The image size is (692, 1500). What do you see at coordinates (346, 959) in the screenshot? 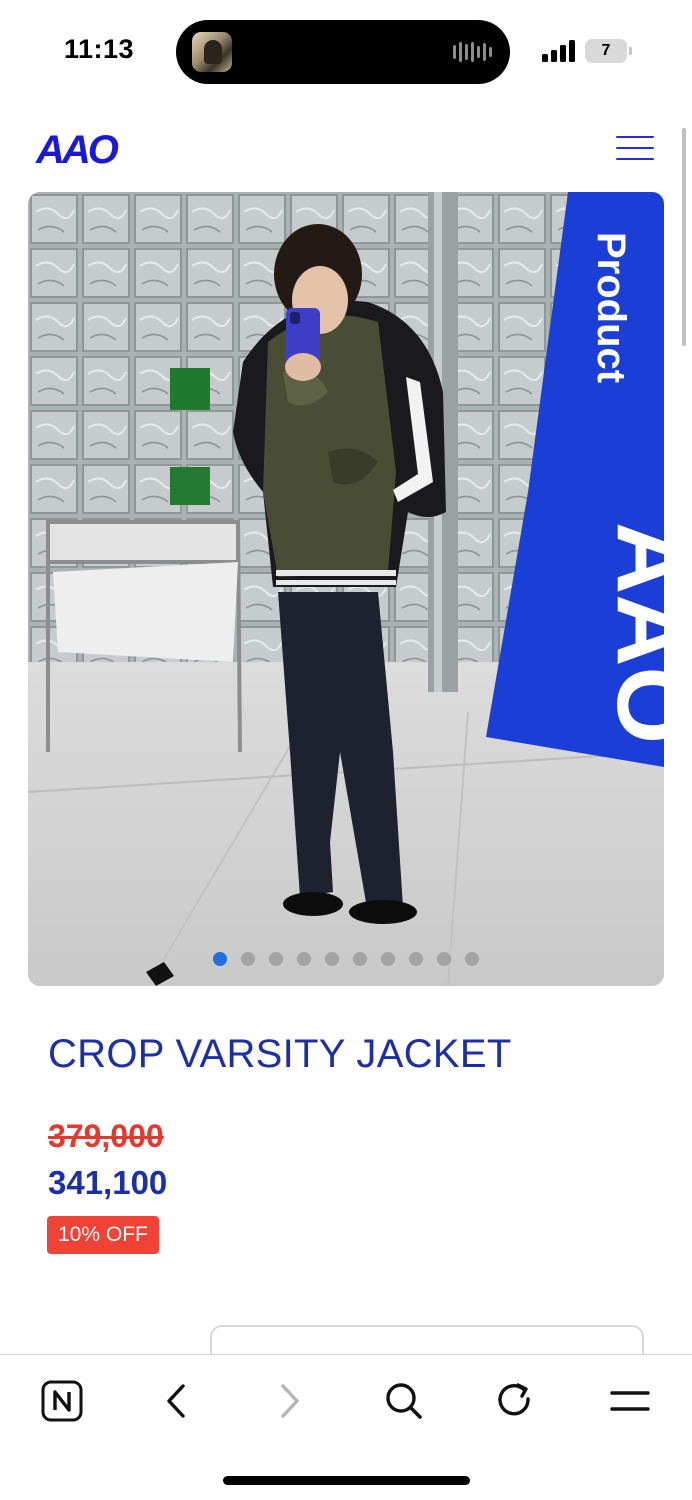
I see `carousel-dots` at bounding box center [346, 959].